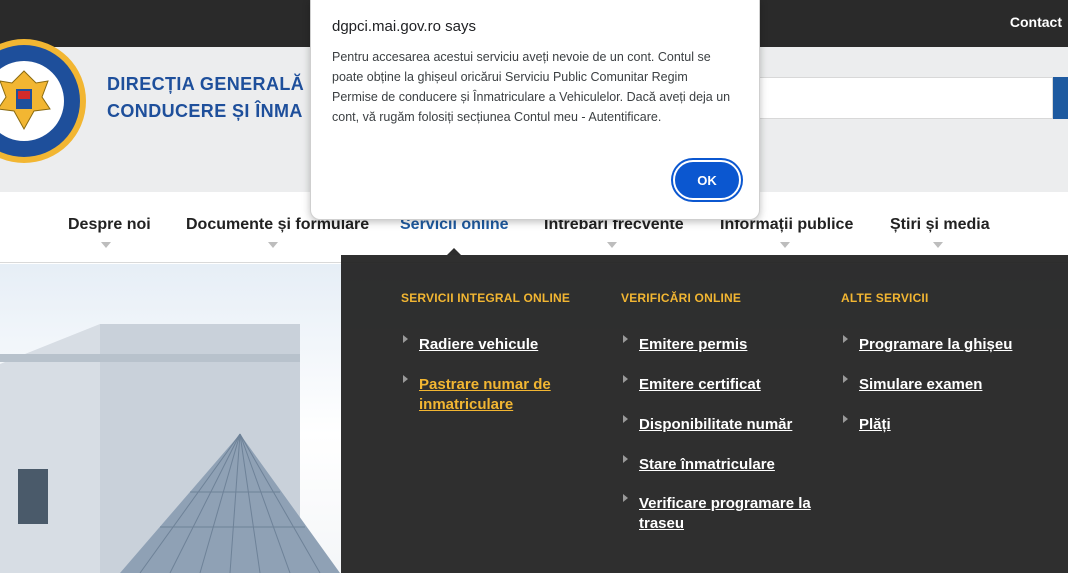  Describe the element at coordinates (205, 111) in the screenshot. I see `site-title-line2: CONDUCERE ȘI ÎNMA` at that location.